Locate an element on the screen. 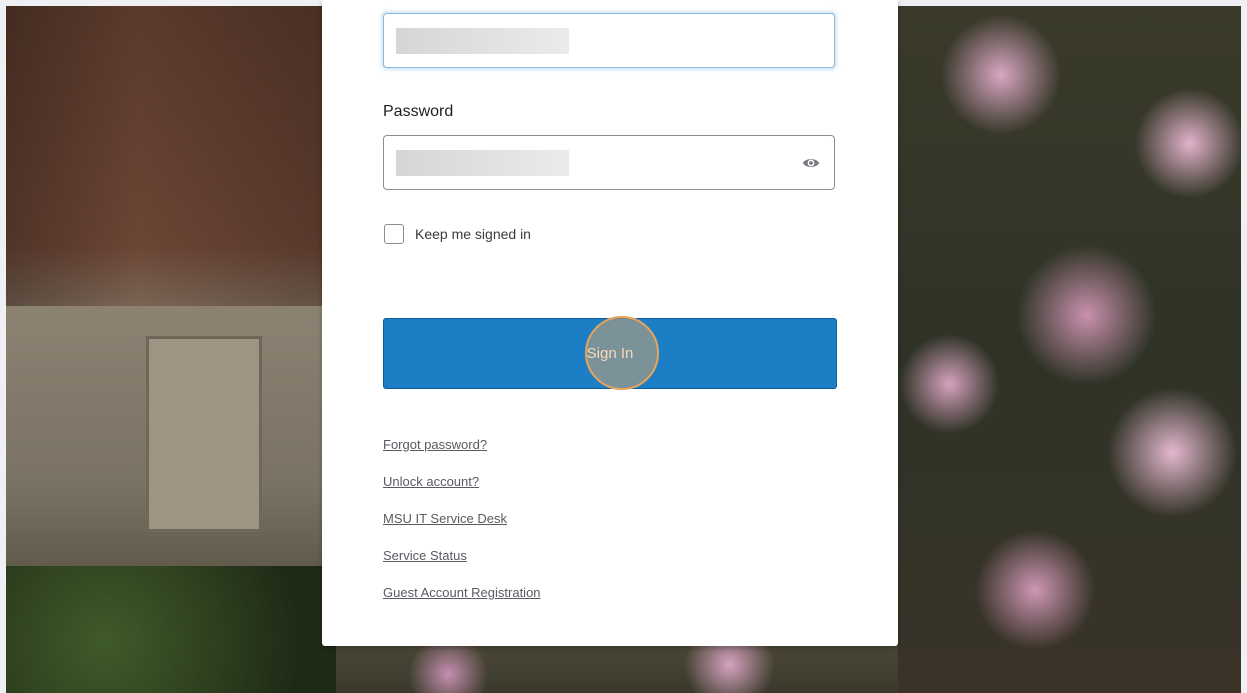 This screenshot has height=693, width=1247. background-bottom-image is located at coordinates (617, 669).